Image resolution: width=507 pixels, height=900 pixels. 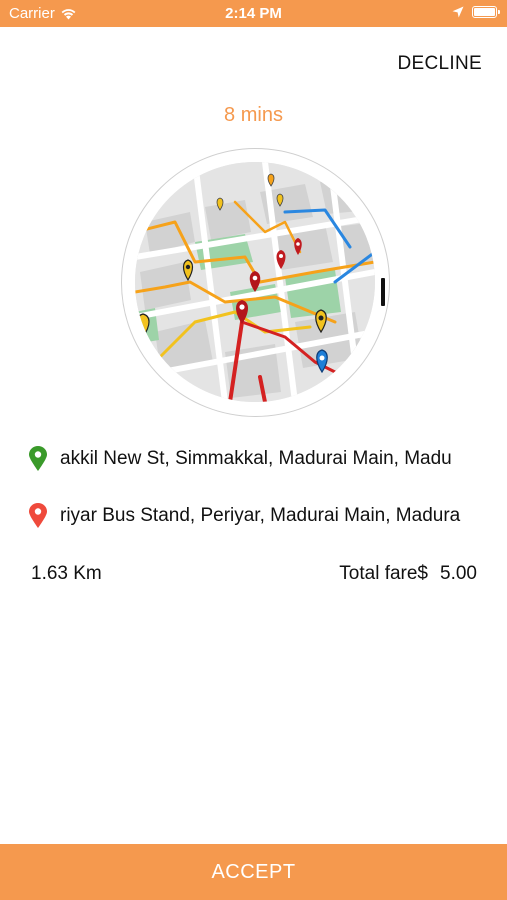 I want to click on location-arrow-icon, so click(x=458, y=12).